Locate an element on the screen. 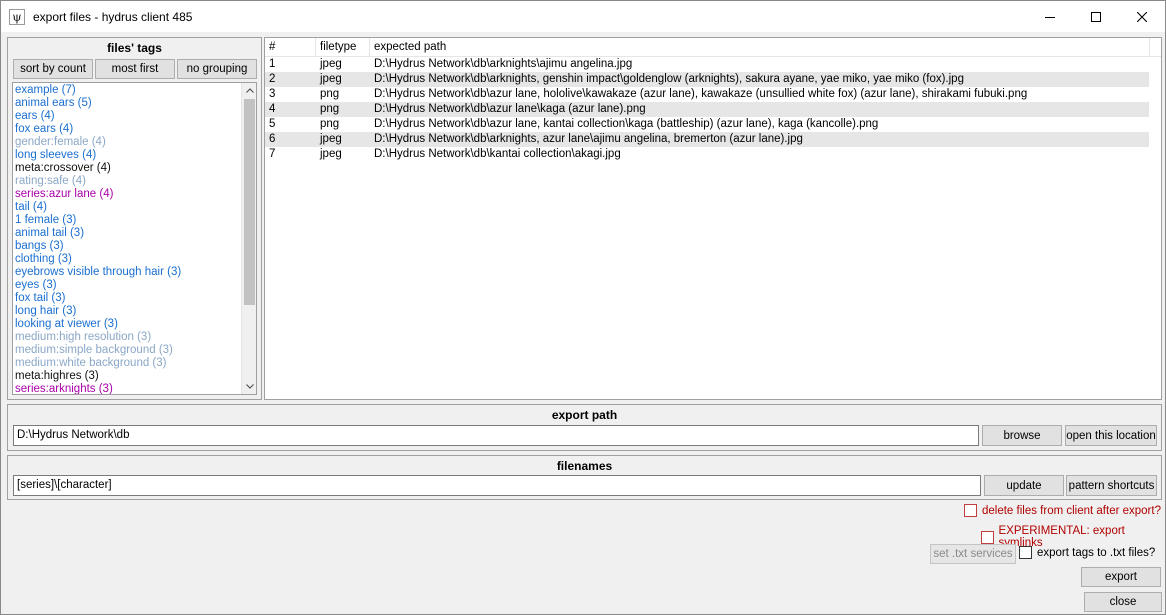  sort-by-count-button: sort by count is located at coordinates (53, 69).